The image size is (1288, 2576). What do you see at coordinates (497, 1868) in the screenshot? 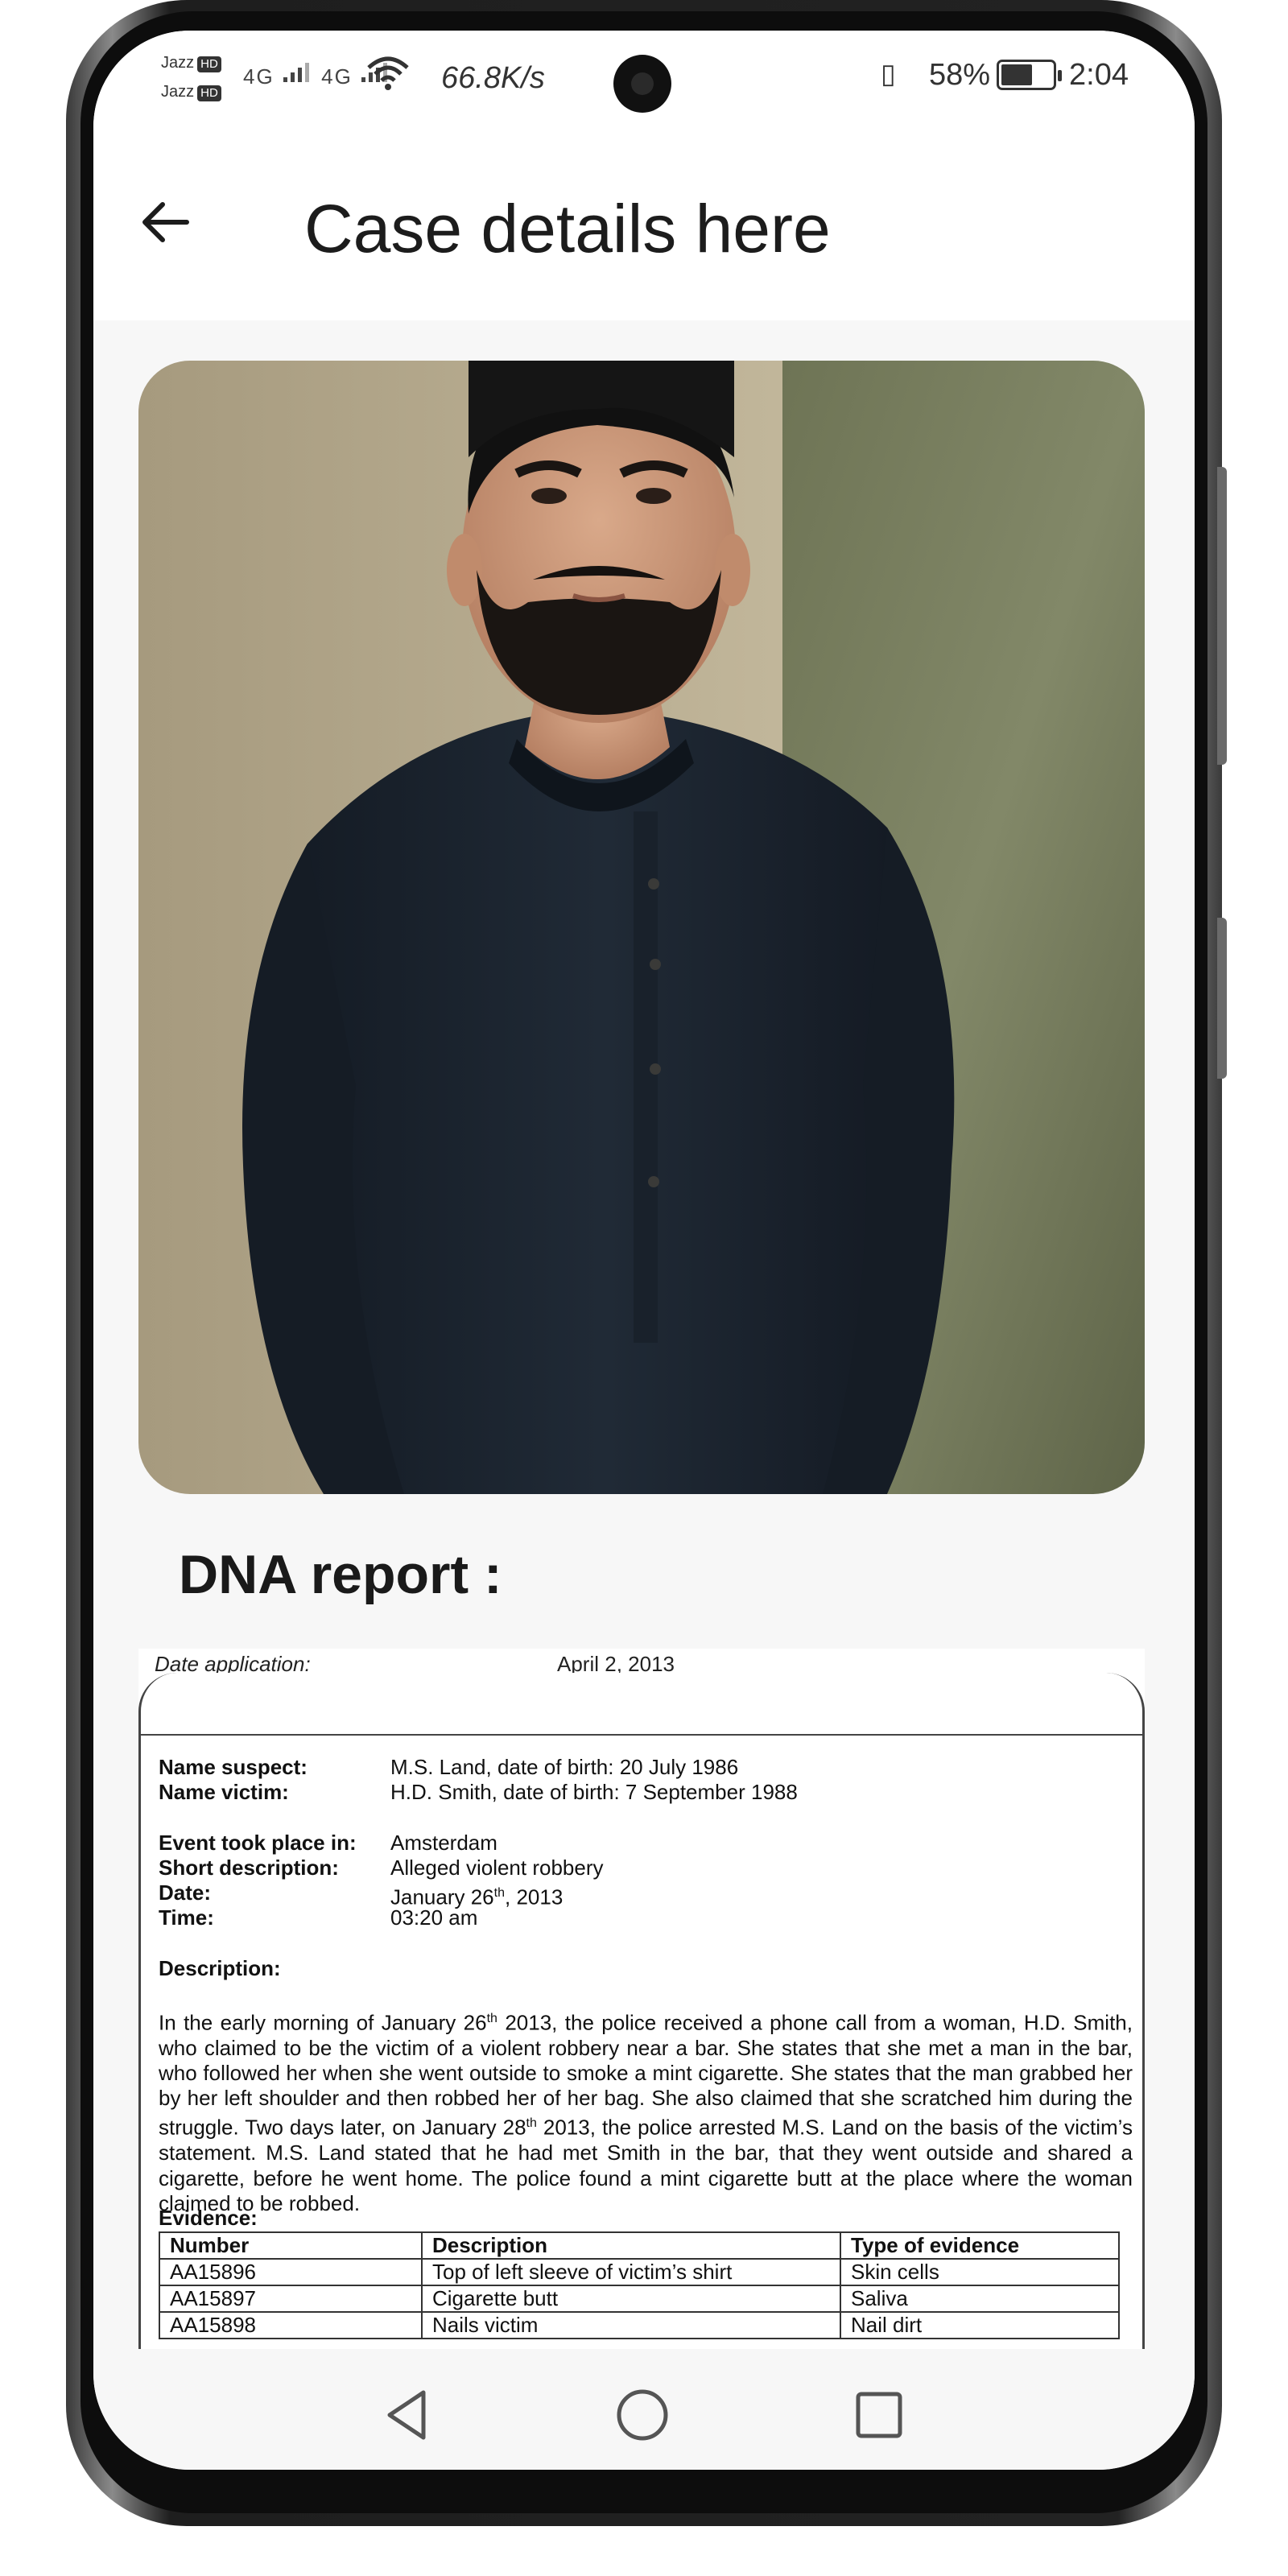
I see `field-value: Alleged violent robbery` at bounding box center [497, 1868].